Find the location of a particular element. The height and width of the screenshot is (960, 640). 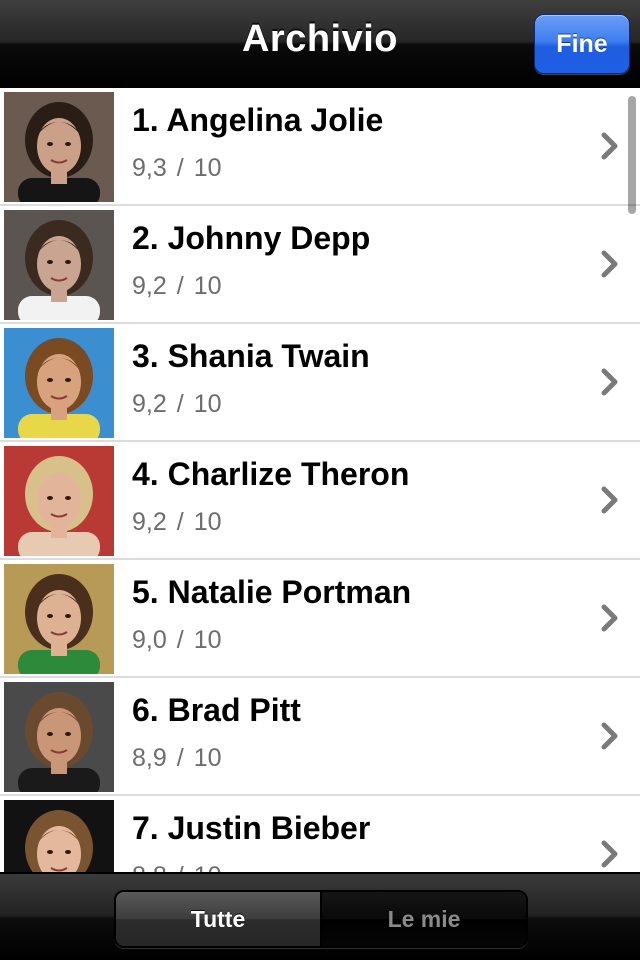

photo-natalie-portman is located at coordinates (59, 619).